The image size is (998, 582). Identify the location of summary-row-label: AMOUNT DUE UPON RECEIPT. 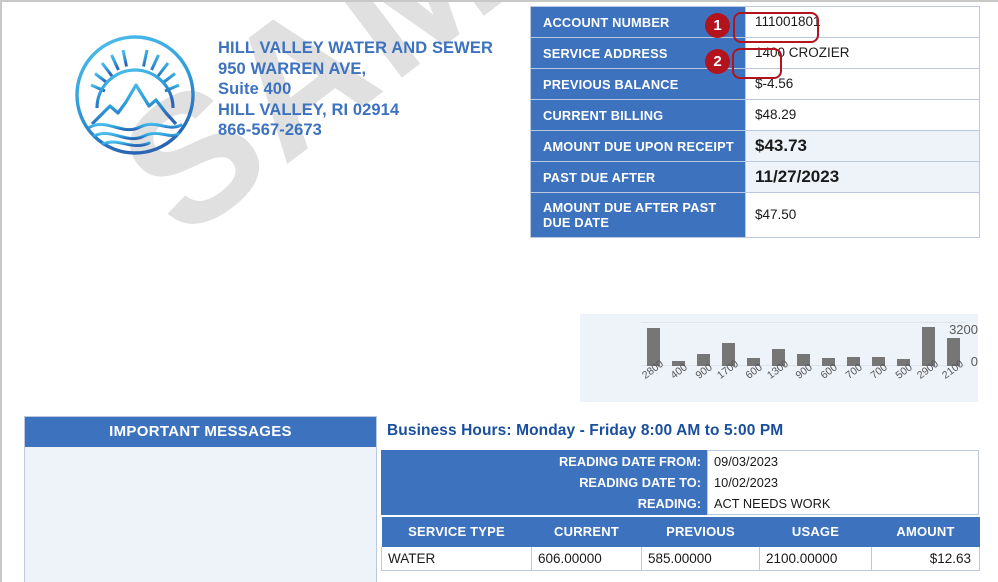
(638, 146).